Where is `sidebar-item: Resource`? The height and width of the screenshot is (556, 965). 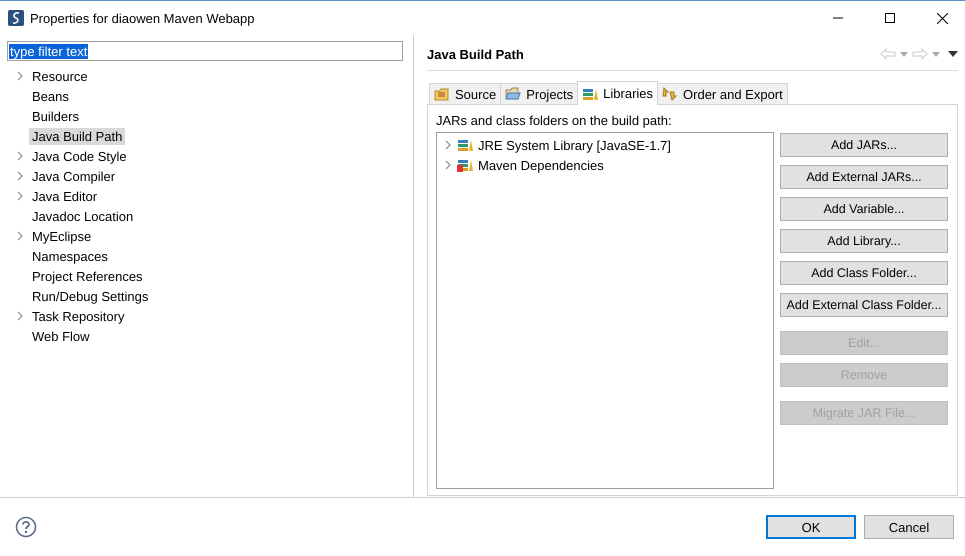 sidebar-item: Resource is located at coordinates (60, 76).